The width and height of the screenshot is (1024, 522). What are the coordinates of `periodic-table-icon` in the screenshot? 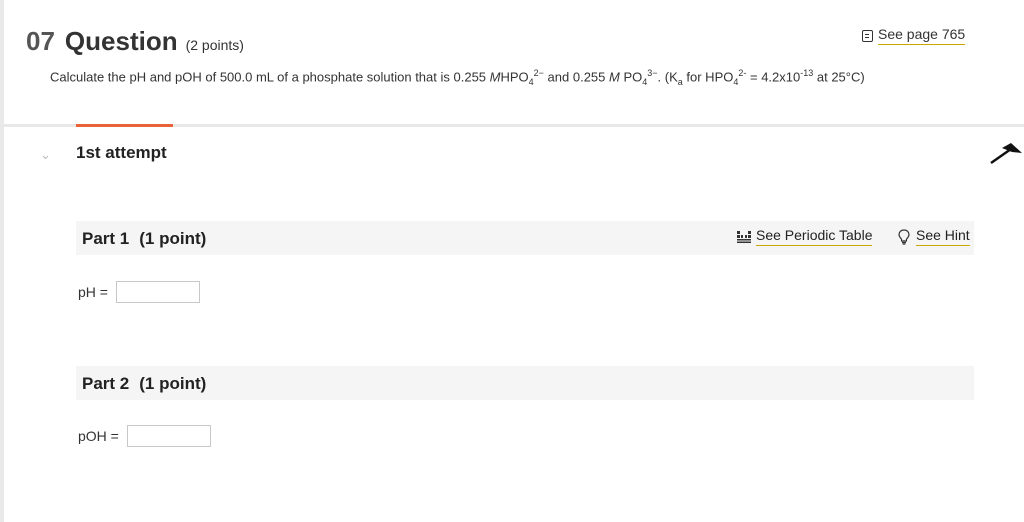 It's located at (744, 236).